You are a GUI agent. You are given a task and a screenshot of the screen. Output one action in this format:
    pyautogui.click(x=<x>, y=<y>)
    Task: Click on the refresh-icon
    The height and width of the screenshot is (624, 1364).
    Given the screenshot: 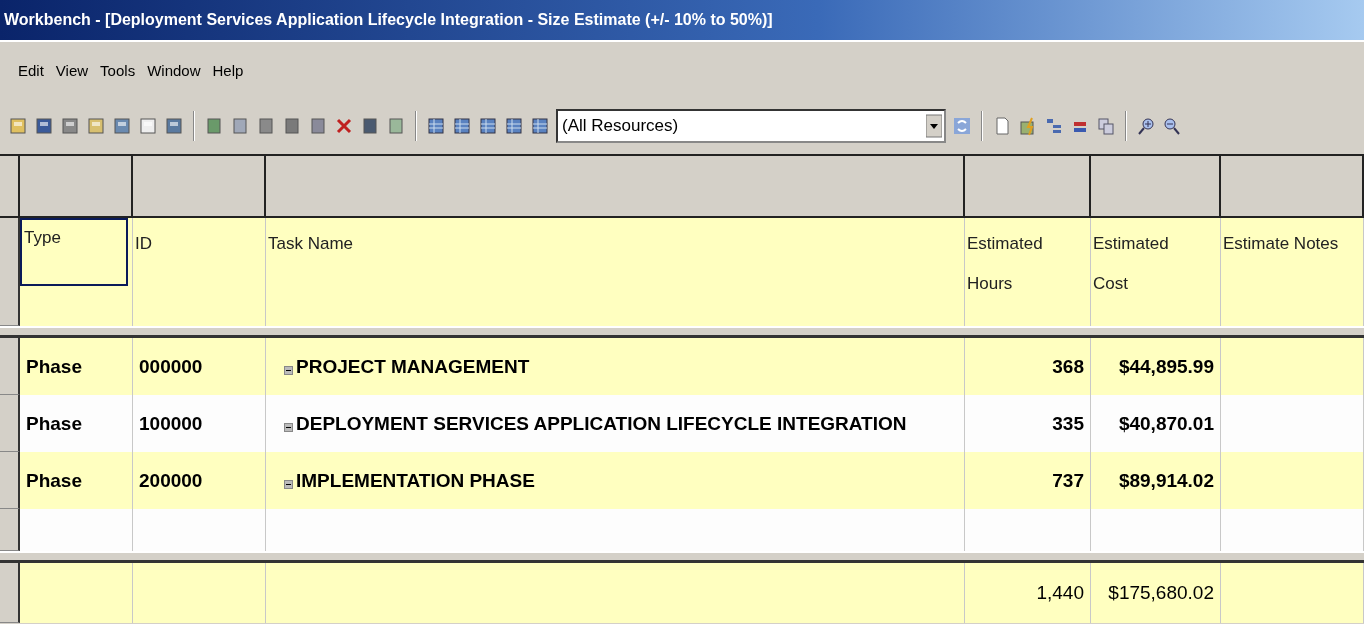 What is the action you would take?
    pyautogui.click(x=962, y=126)
    